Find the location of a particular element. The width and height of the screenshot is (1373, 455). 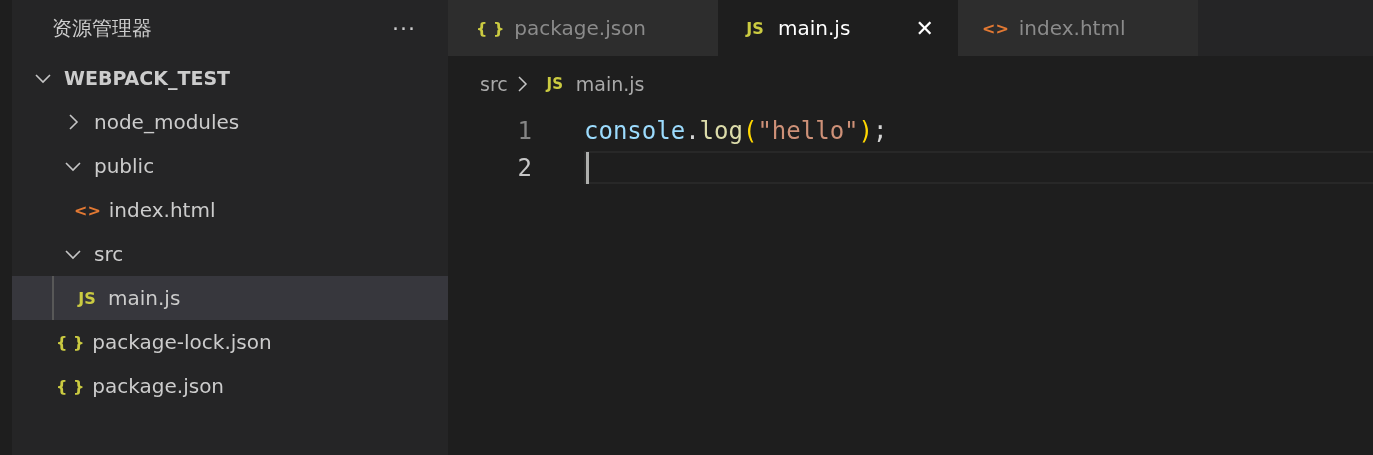

tree-item: <> index.html is located at coordinates (230, 210).